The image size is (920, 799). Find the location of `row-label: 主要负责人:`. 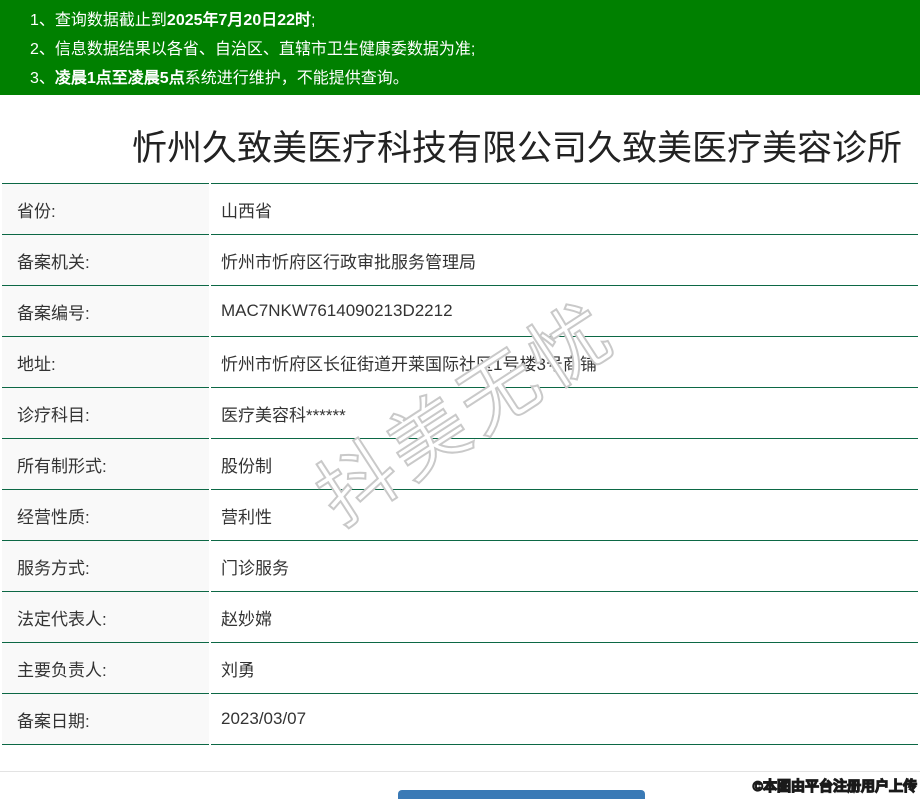

row-label: 主要负责人: is located at coordinates (105, 667).